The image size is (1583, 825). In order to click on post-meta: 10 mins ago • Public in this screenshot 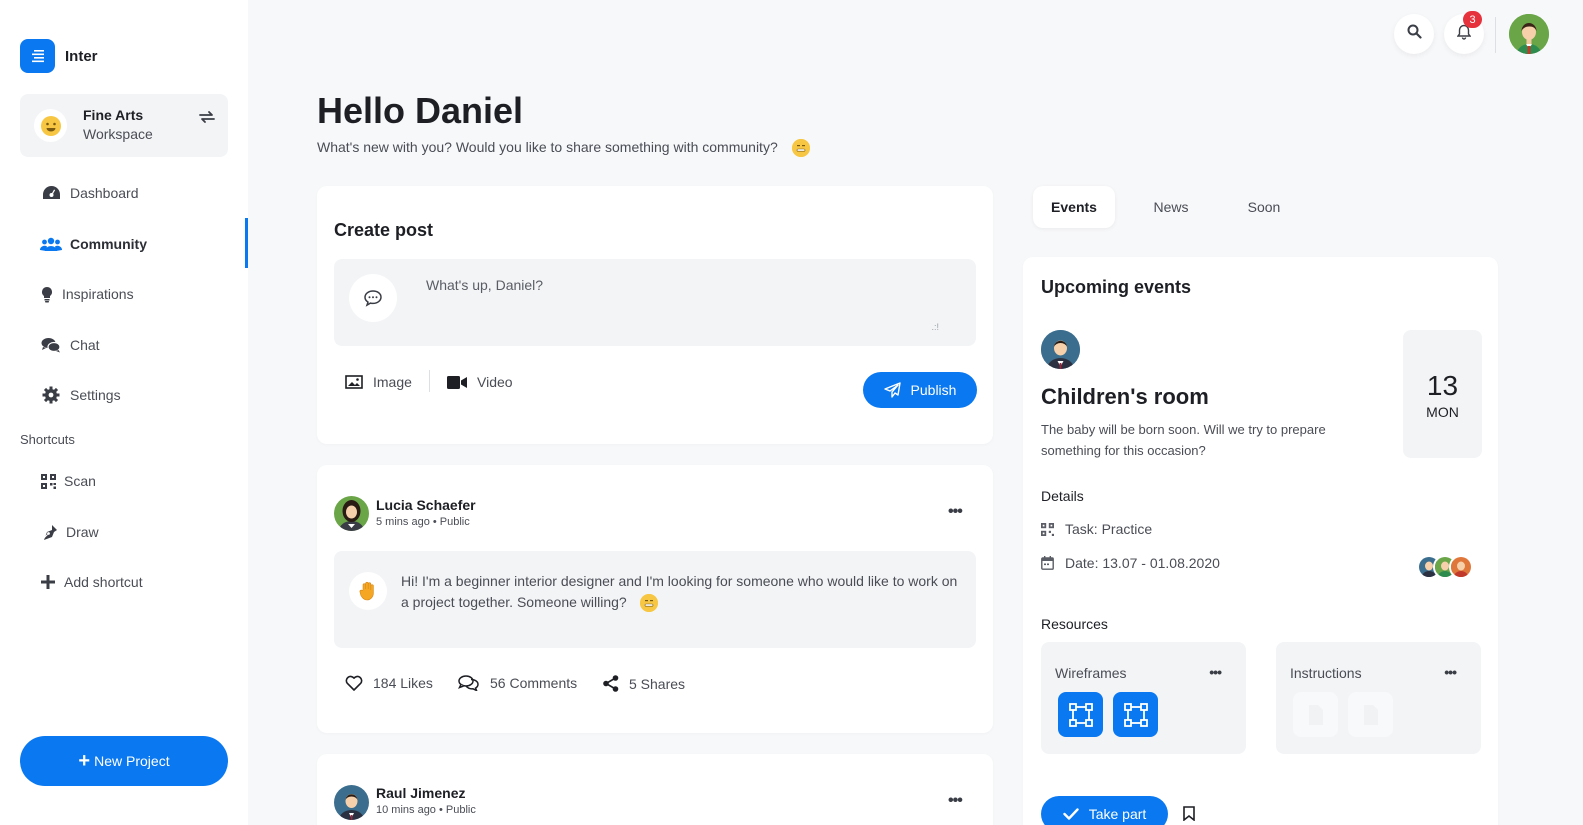, I will do `click(426, 810)`.